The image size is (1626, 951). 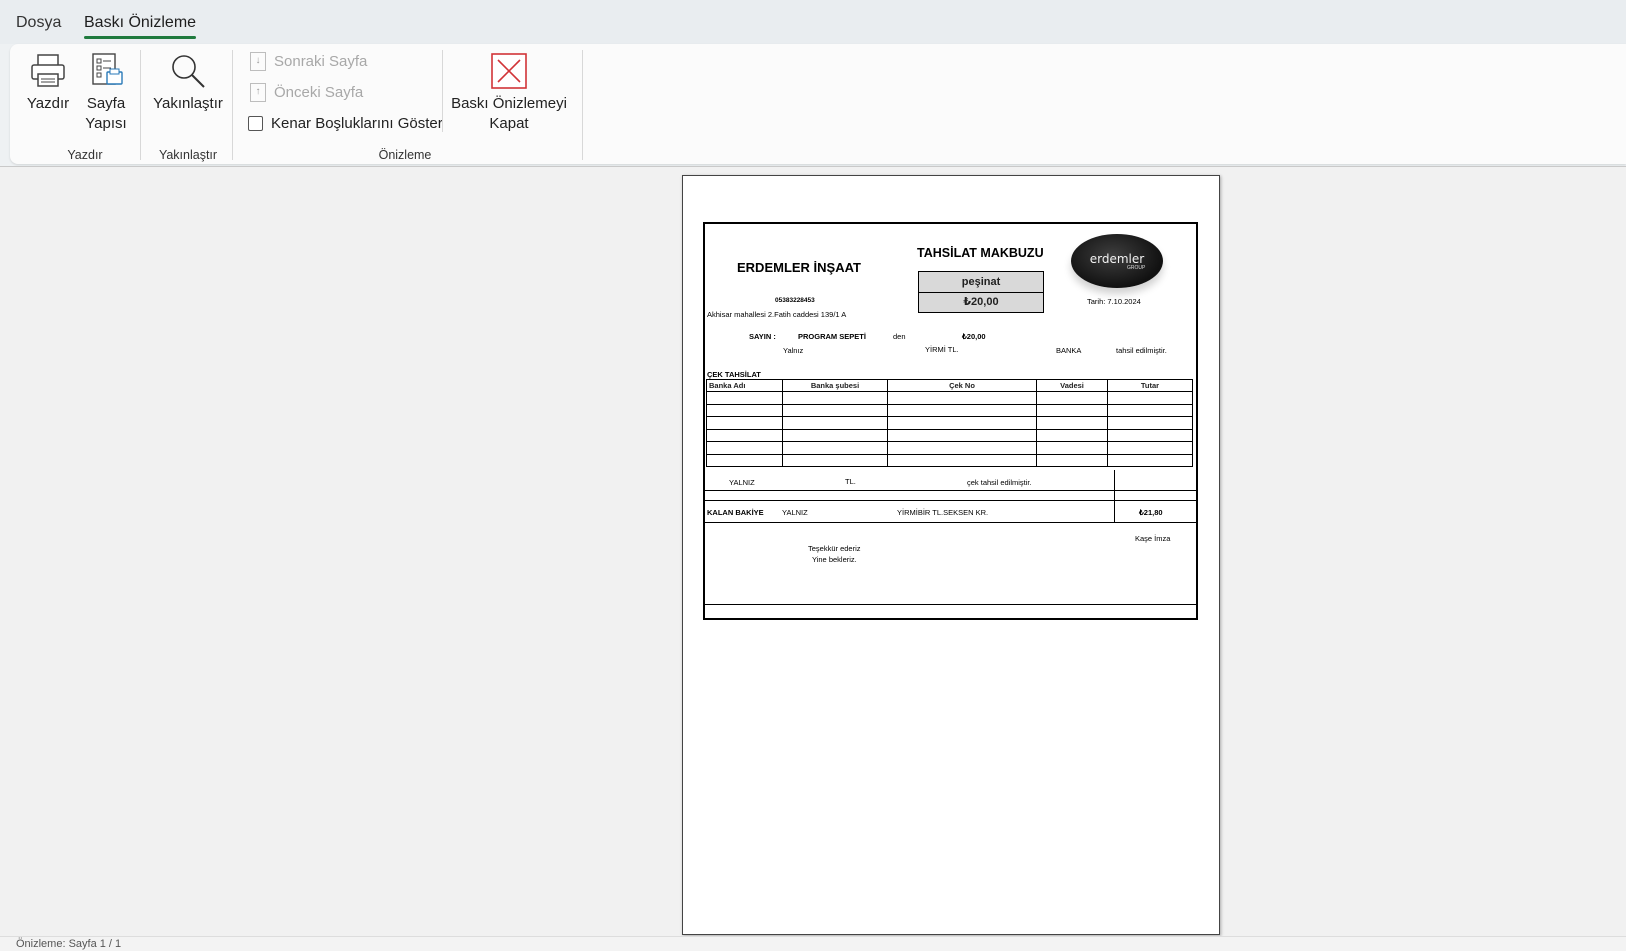 I want to click on cek-yalniz: YALNIZ, so click(x=742, y=482).